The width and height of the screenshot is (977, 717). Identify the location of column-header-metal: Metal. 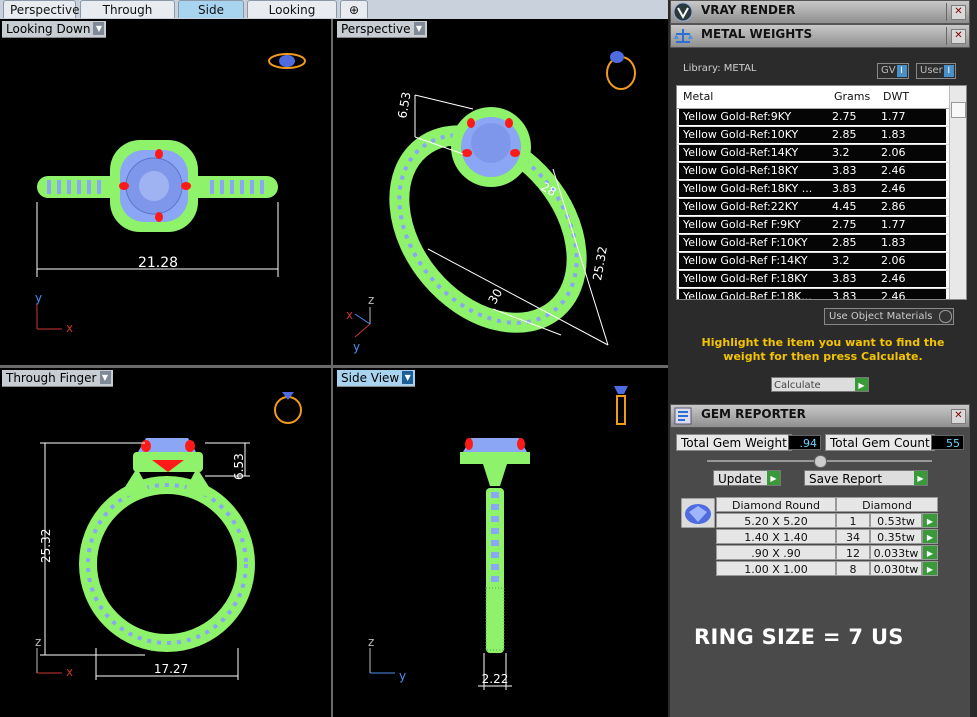
(698, 96).